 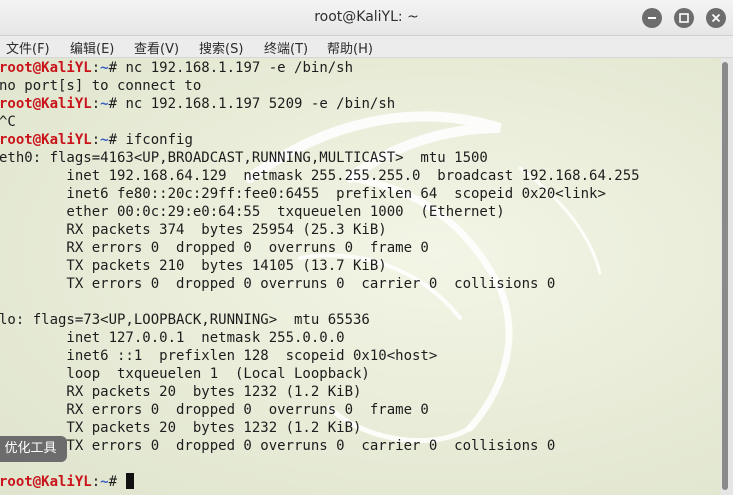 I want to click on optimize-tool-button: 优化工具, so click(x=33, y=449).